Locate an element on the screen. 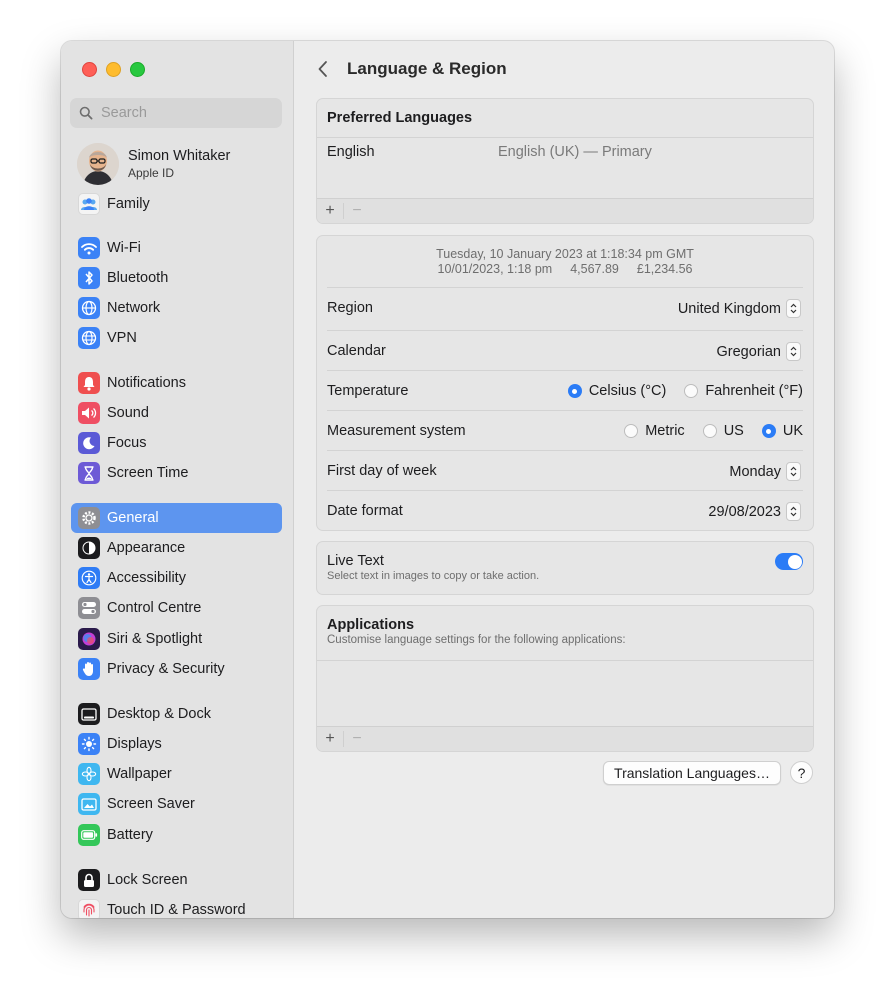 This screenshot has width=895, height=999. sidebar-item-battery: Battery is located at coordinates (176, 835).